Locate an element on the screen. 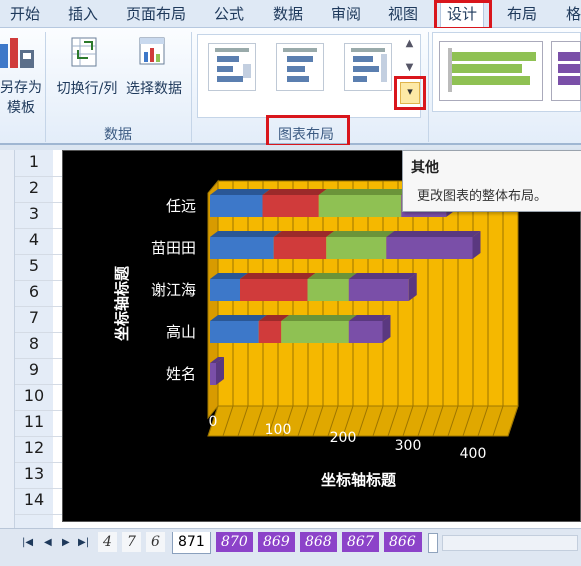 Image resolution: width=581 pixels, height=566 pixels. chart-layout-gallery is located at coordinates (309, 76).